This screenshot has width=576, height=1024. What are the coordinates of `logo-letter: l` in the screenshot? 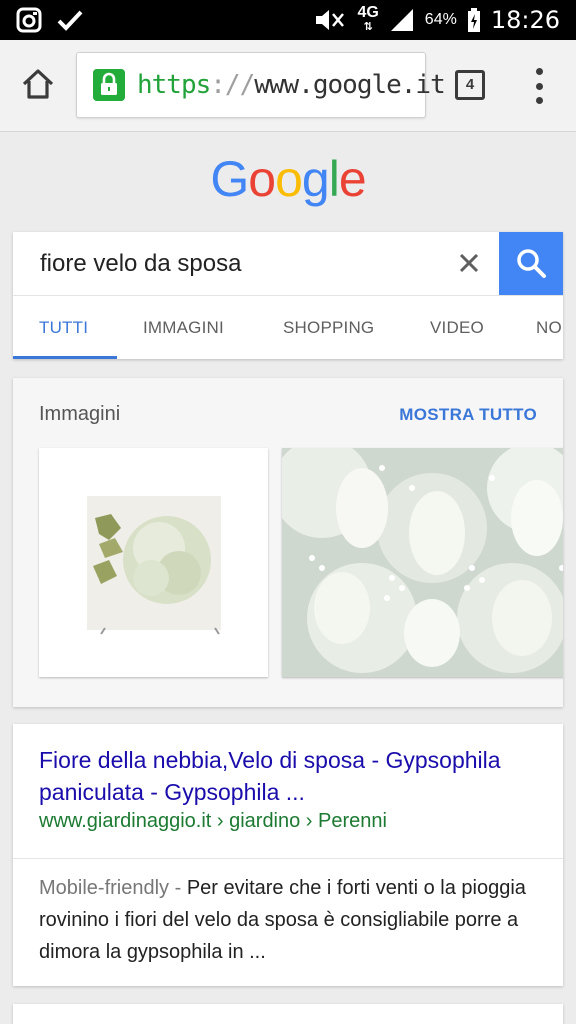 It's located at (334, 179).